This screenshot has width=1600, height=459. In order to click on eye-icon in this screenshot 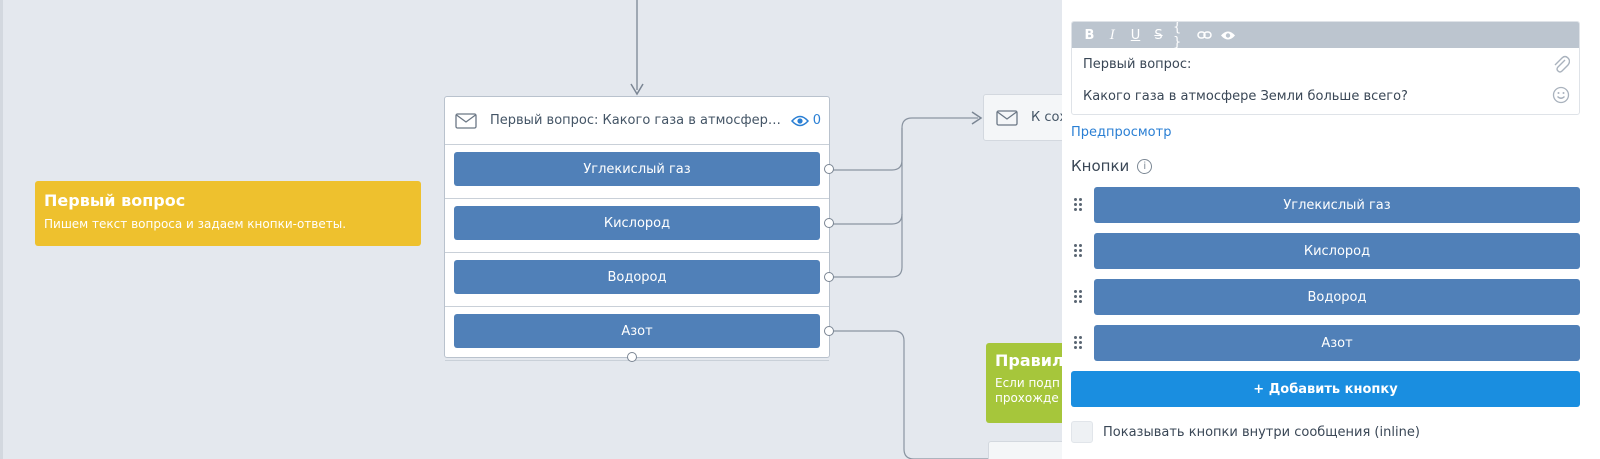, I will do `click(799, 120)`.